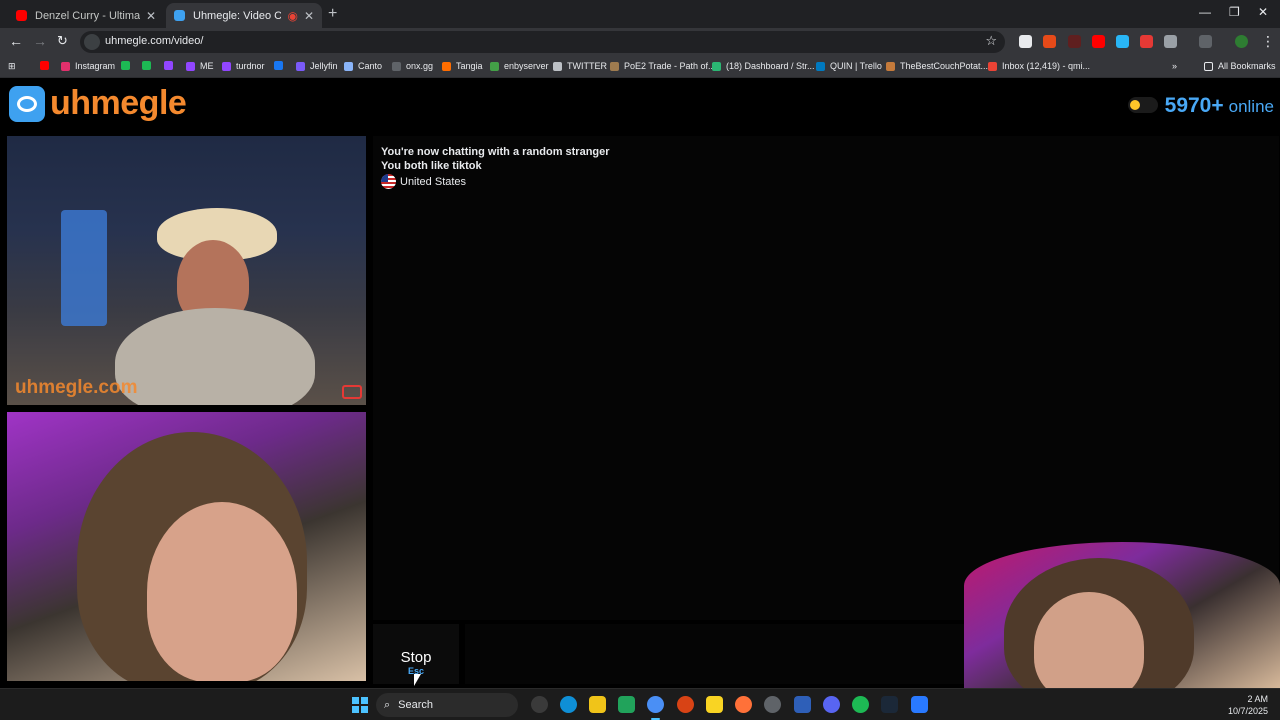 This screenshot has width=1280, height=720. What do you see at coordinates (433, 181) in the screenshot?
I see `country-name: United States` at bounding box center [433, 181].